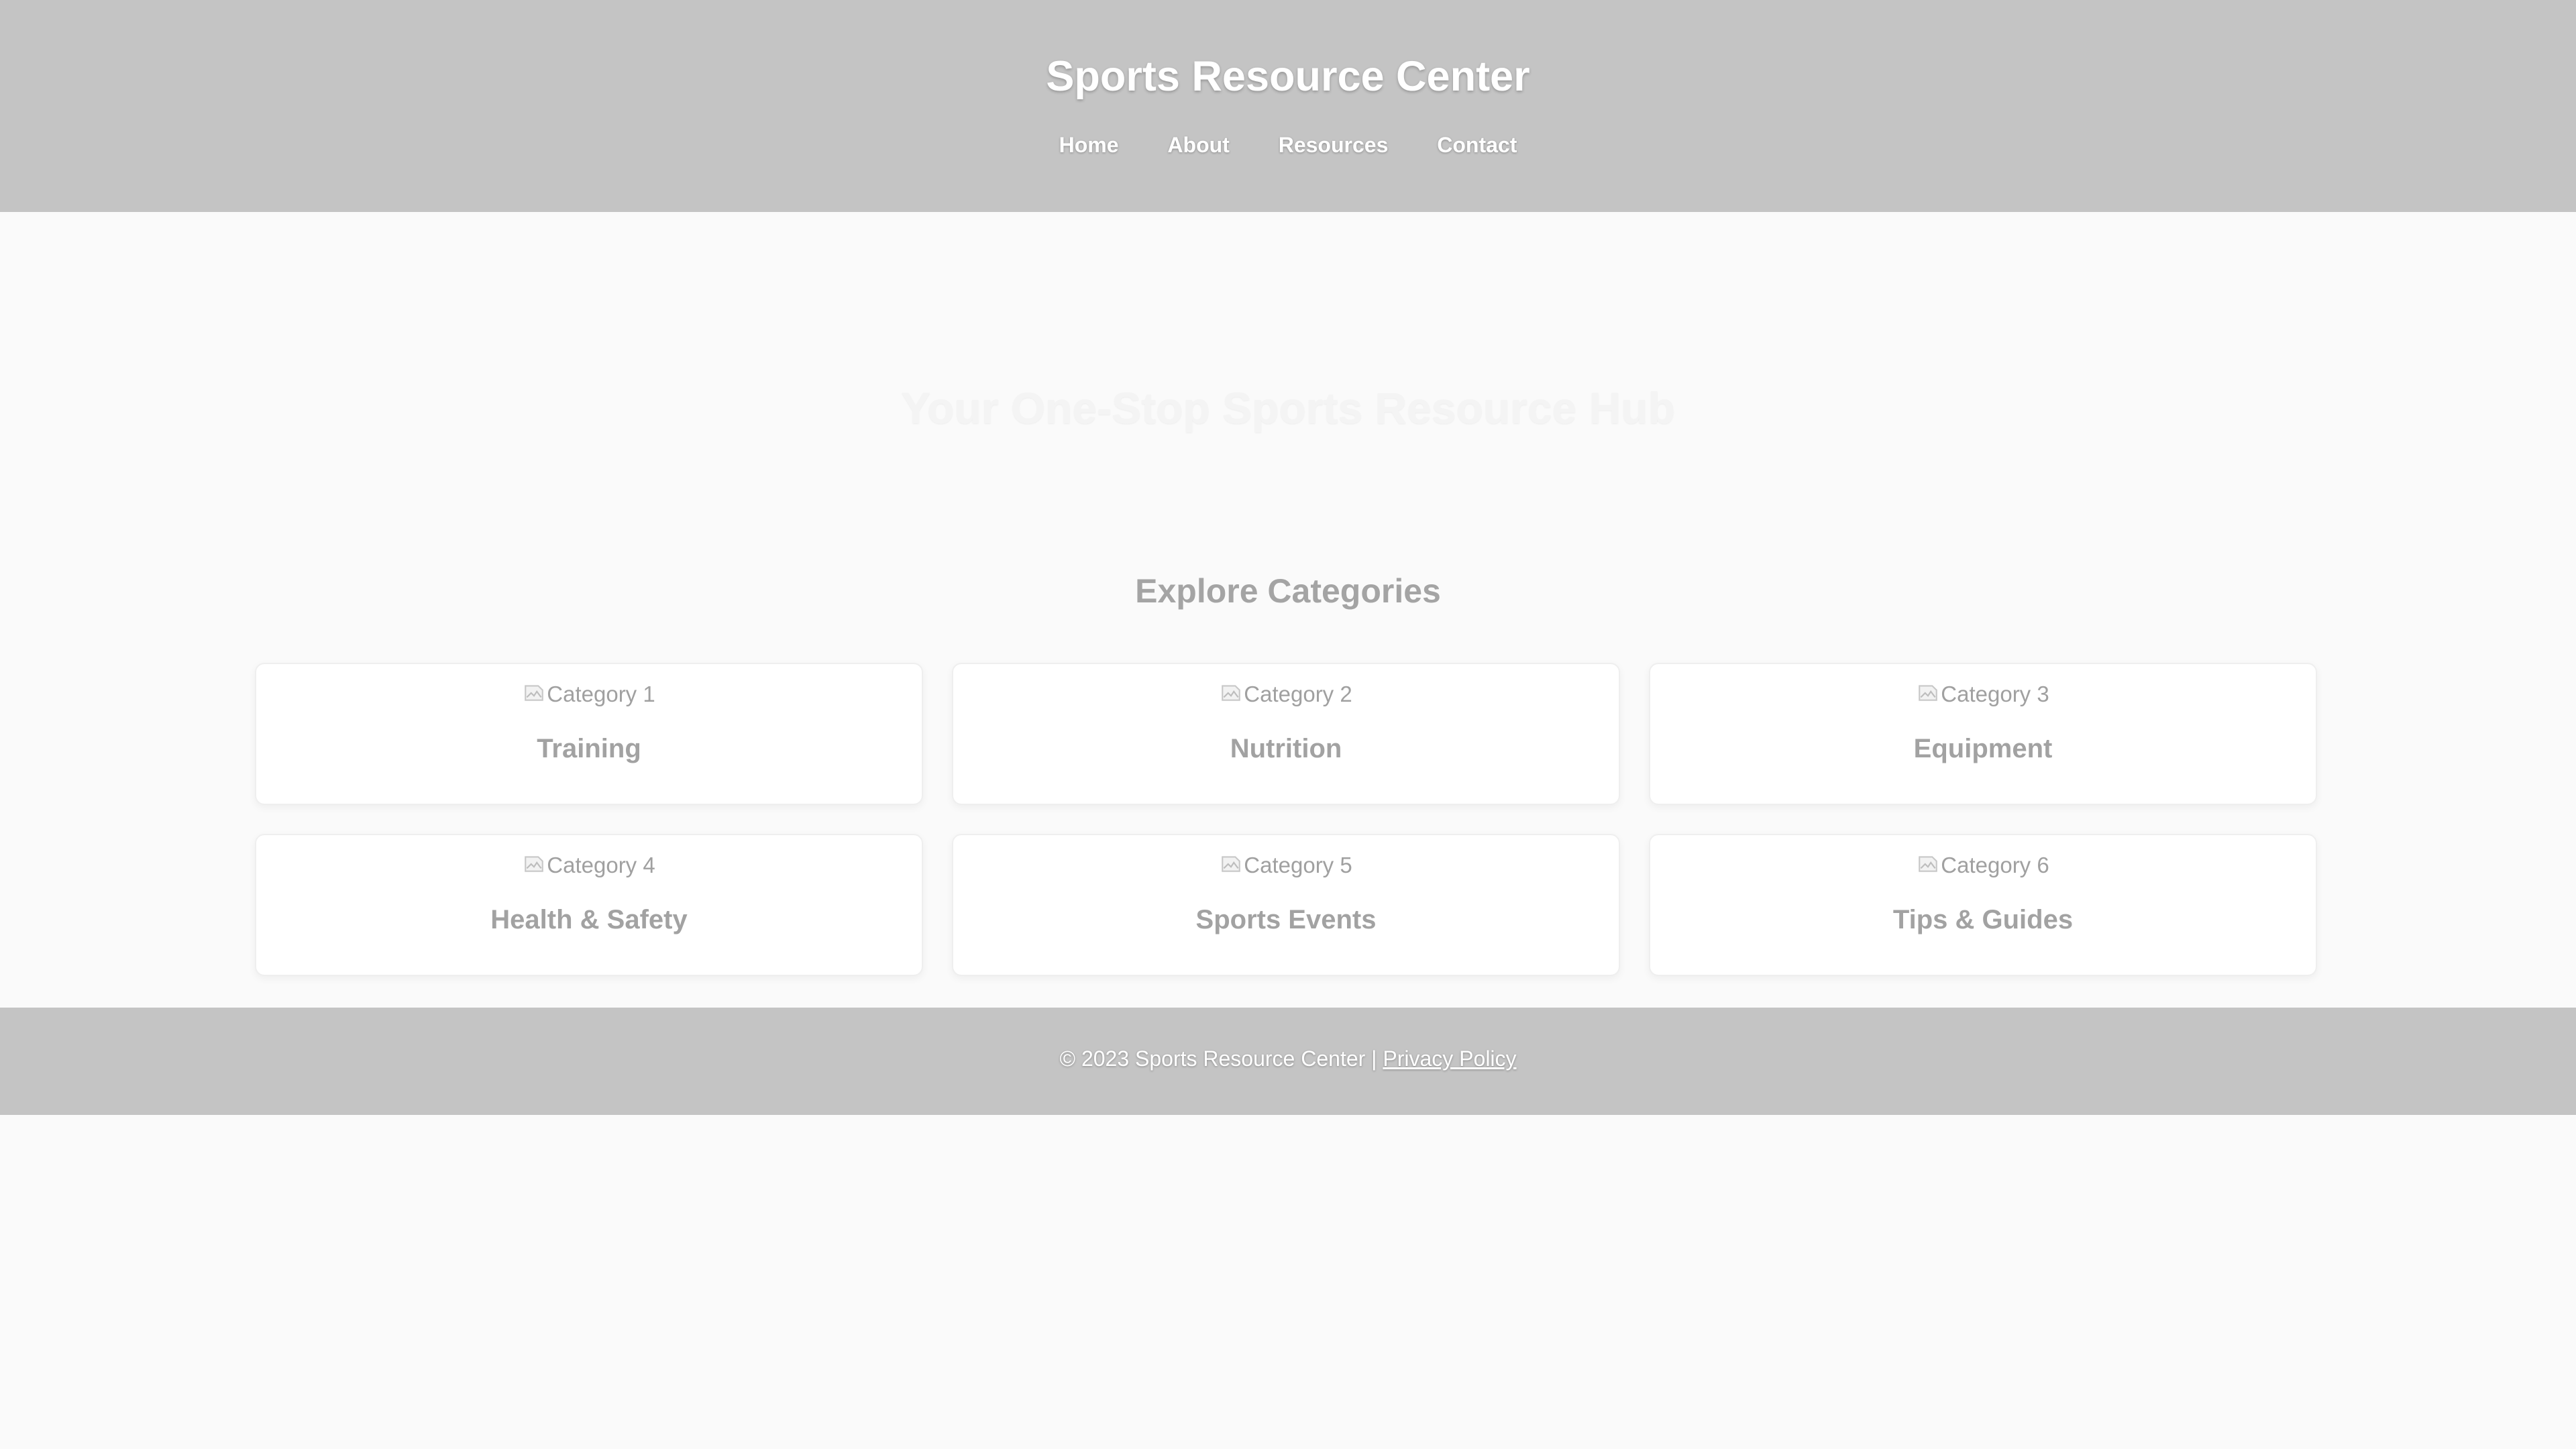  I want to click on category-name: Sports Events, so click(1286, 919).